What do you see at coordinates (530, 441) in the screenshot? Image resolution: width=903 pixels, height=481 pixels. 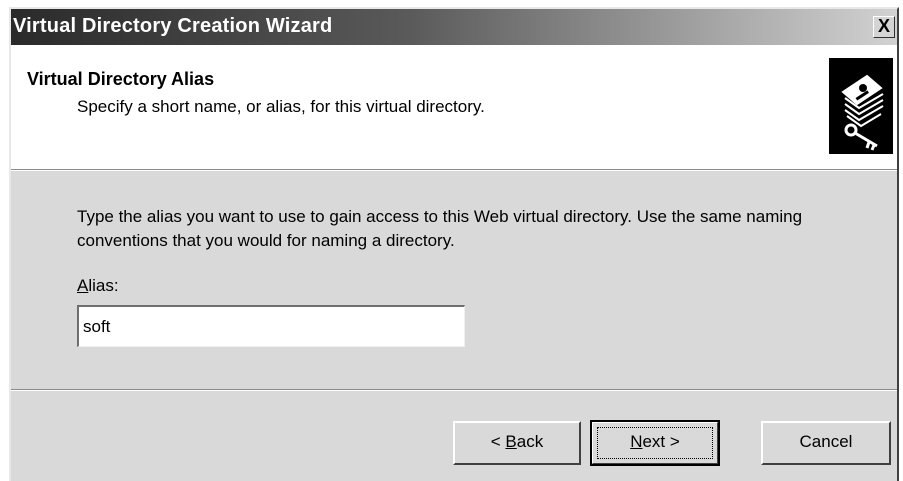 I see `back-rest: ack` at bounding box center [530, 441].